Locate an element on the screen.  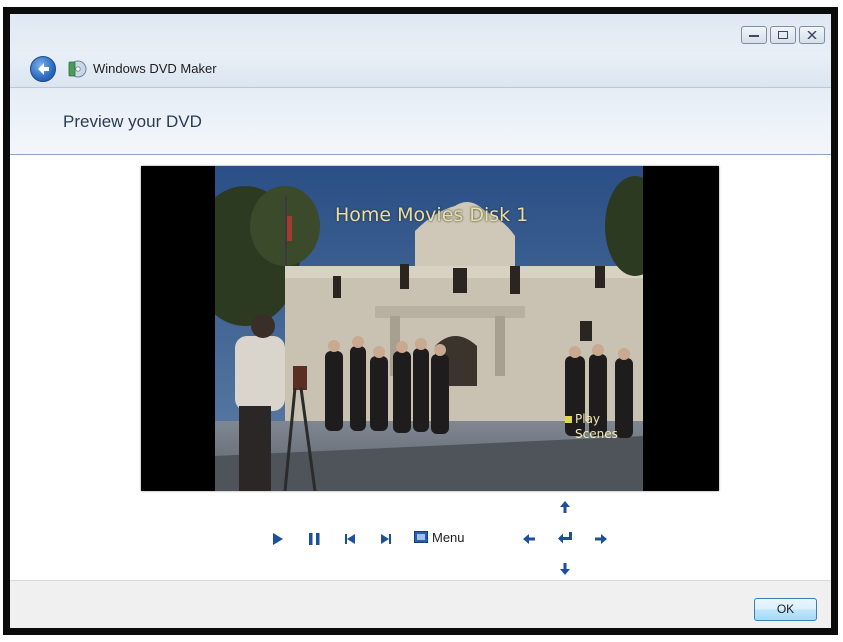
back-arrow-icon is located at coordinates (43, 69).